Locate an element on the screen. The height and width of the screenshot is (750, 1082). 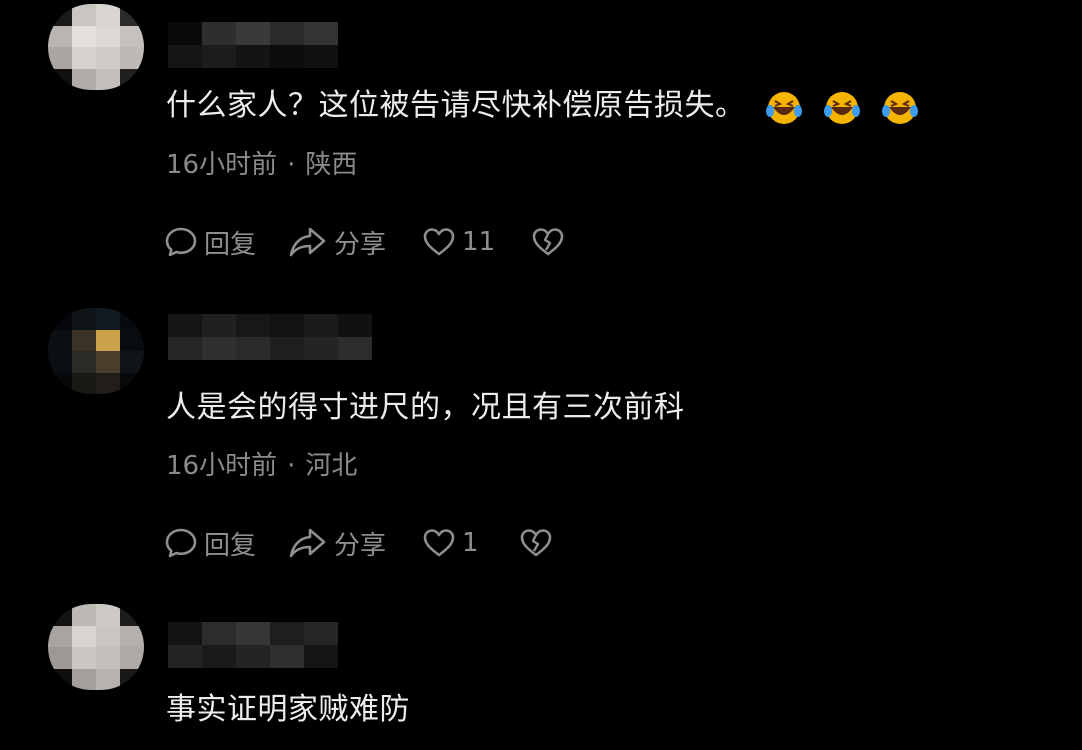
comment-actions: 回复 分享 1 is located at coordinates (358, 543).